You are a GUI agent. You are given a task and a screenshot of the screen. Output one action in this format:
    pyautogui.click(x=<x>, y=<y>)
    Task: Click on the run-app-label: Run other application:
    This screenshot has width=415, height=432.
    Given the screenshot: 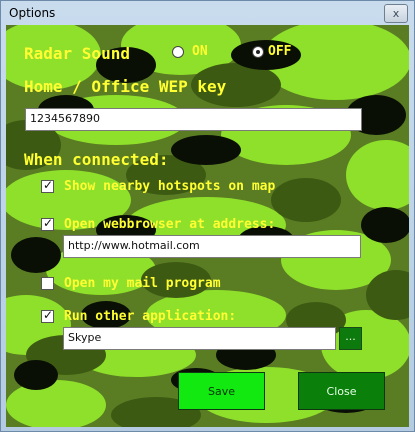 What is the action you would take?
    pyautogui.click(x=150, y=316)
    